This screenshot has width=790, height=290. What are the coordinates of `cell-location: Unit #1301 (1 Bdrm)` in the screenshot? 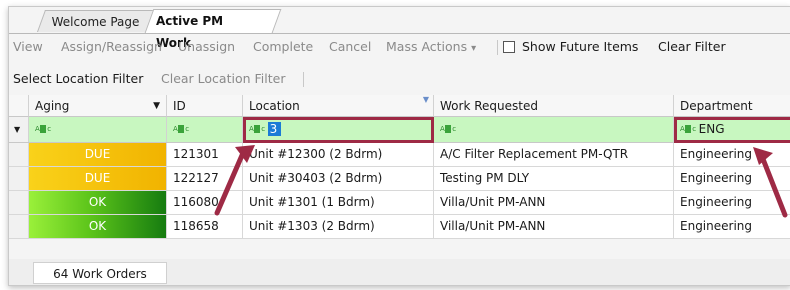 It's located at (338, 202).